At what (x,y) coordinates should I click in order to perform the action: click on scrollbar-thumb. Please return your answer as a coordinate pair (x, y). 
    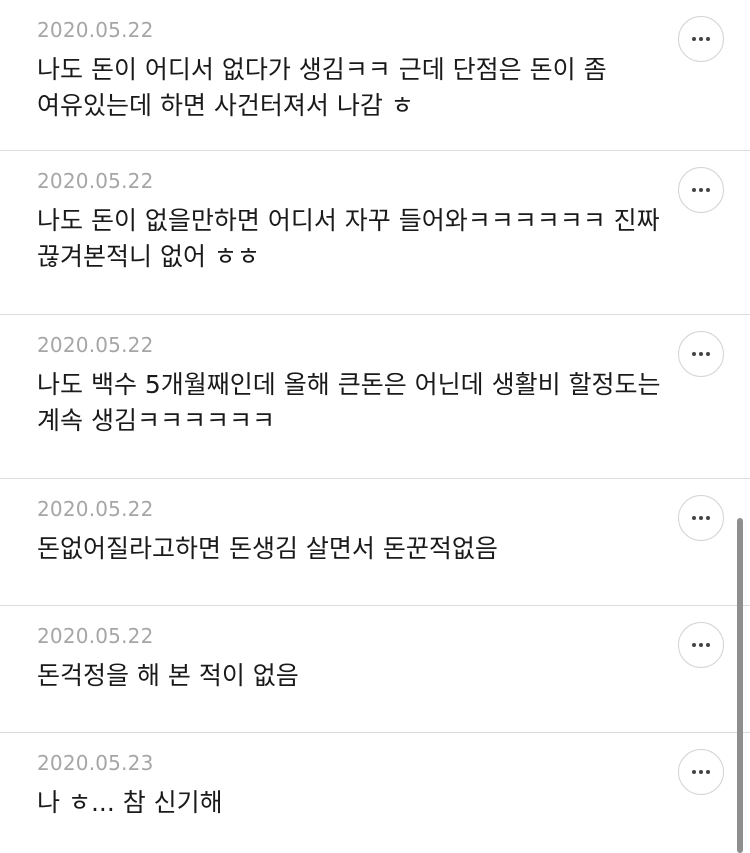
    Looking at the image, I should click on (740, 685).